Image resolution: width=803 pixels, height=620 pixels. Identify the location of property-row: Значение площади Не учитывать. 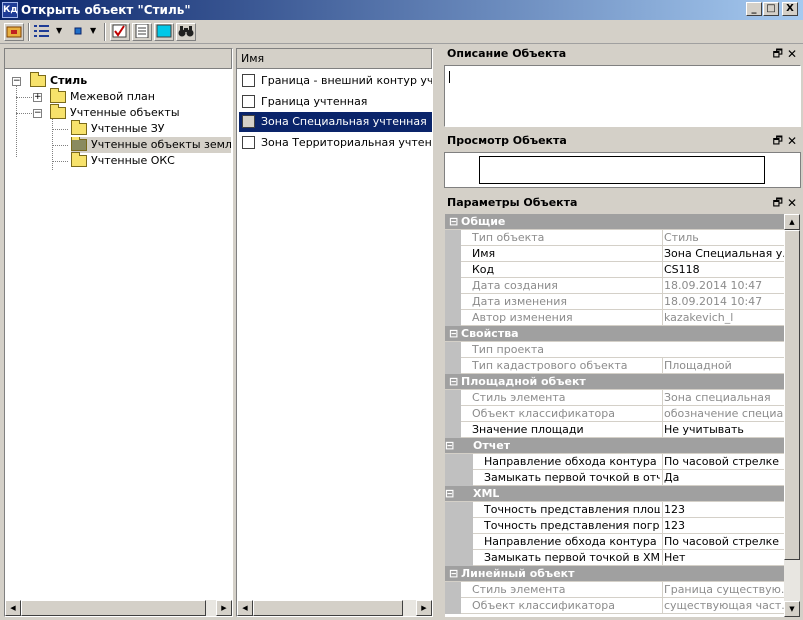
(614, 430).